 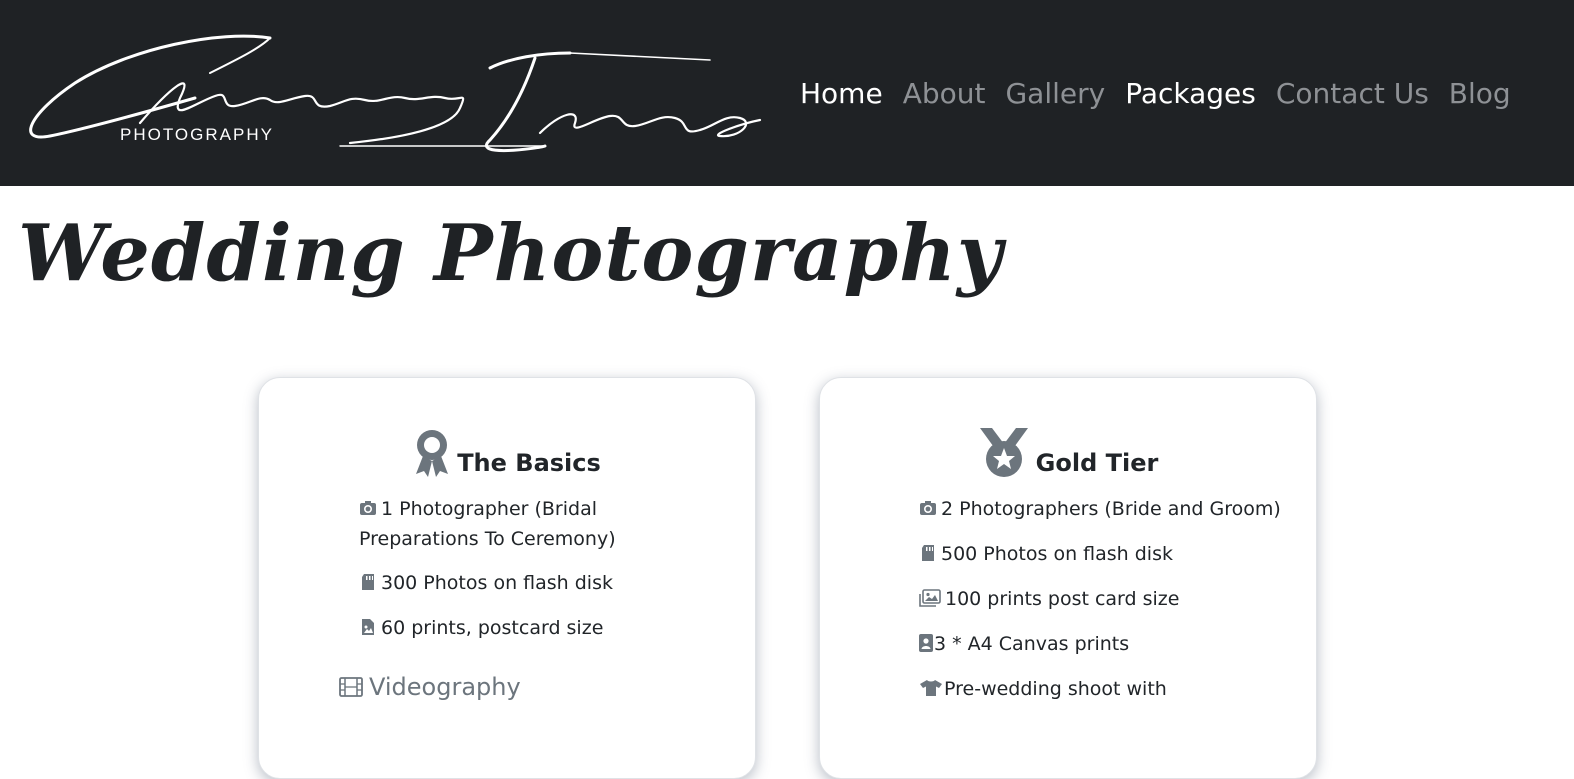 I want to click on feature-item: Pre-wedding shoot with, so click(x=1109, y=689).